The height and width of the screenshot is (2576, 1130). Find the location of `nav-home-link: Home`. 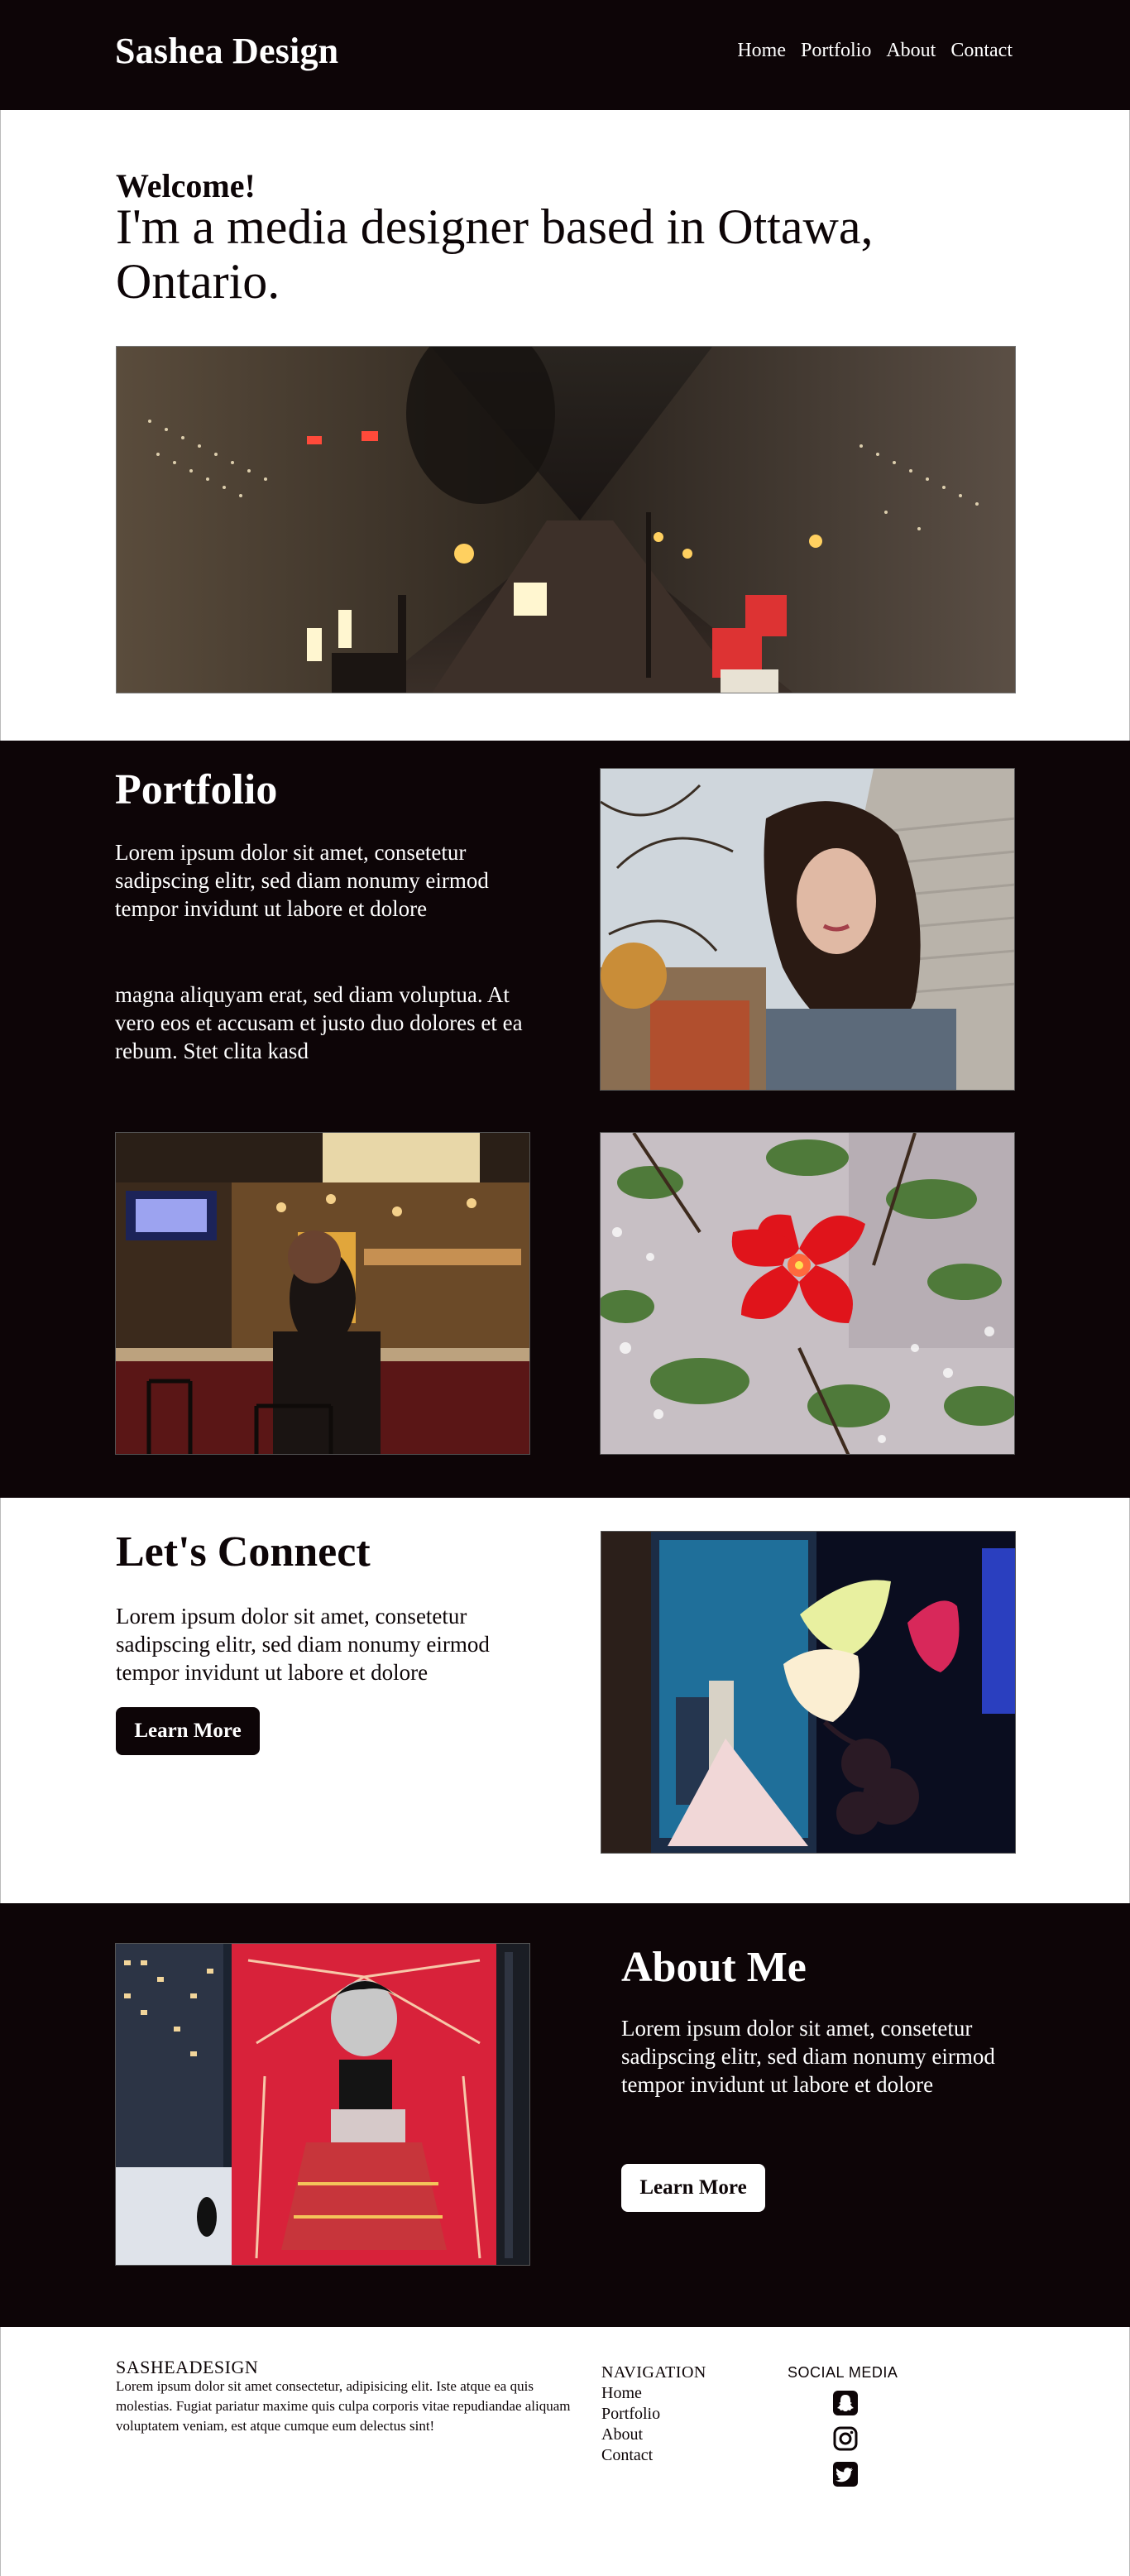

nav-home-link: Home is located at coordinates (761, 51).